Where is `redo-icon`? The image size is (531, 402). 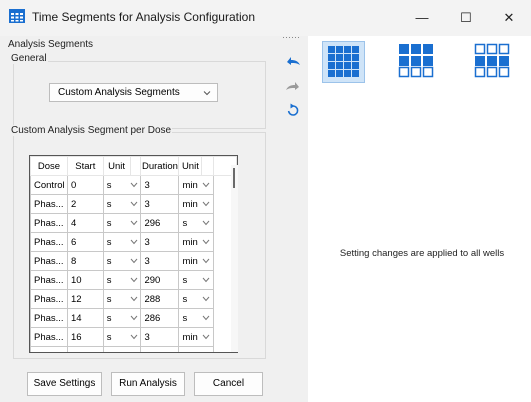 redo-icon is located at coordinates (293, 85).